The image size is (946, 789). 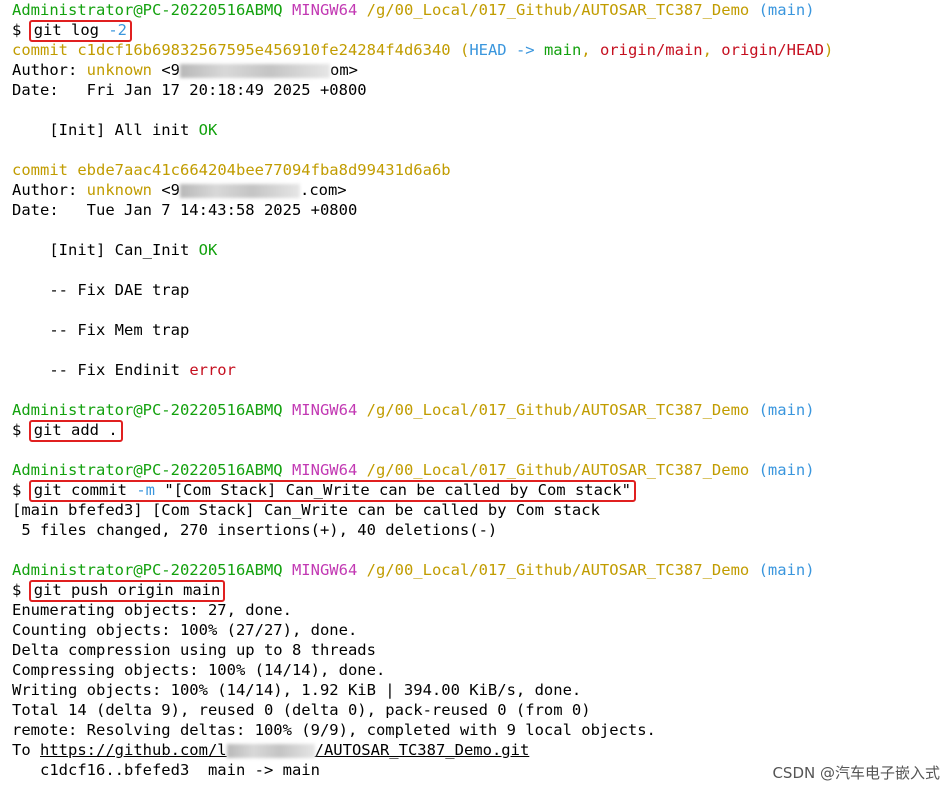 What do you see at coordinates (105, 250) in the screenshot?
I see `message-text: [Init] Can_Init` at bounding box center [105, 250].